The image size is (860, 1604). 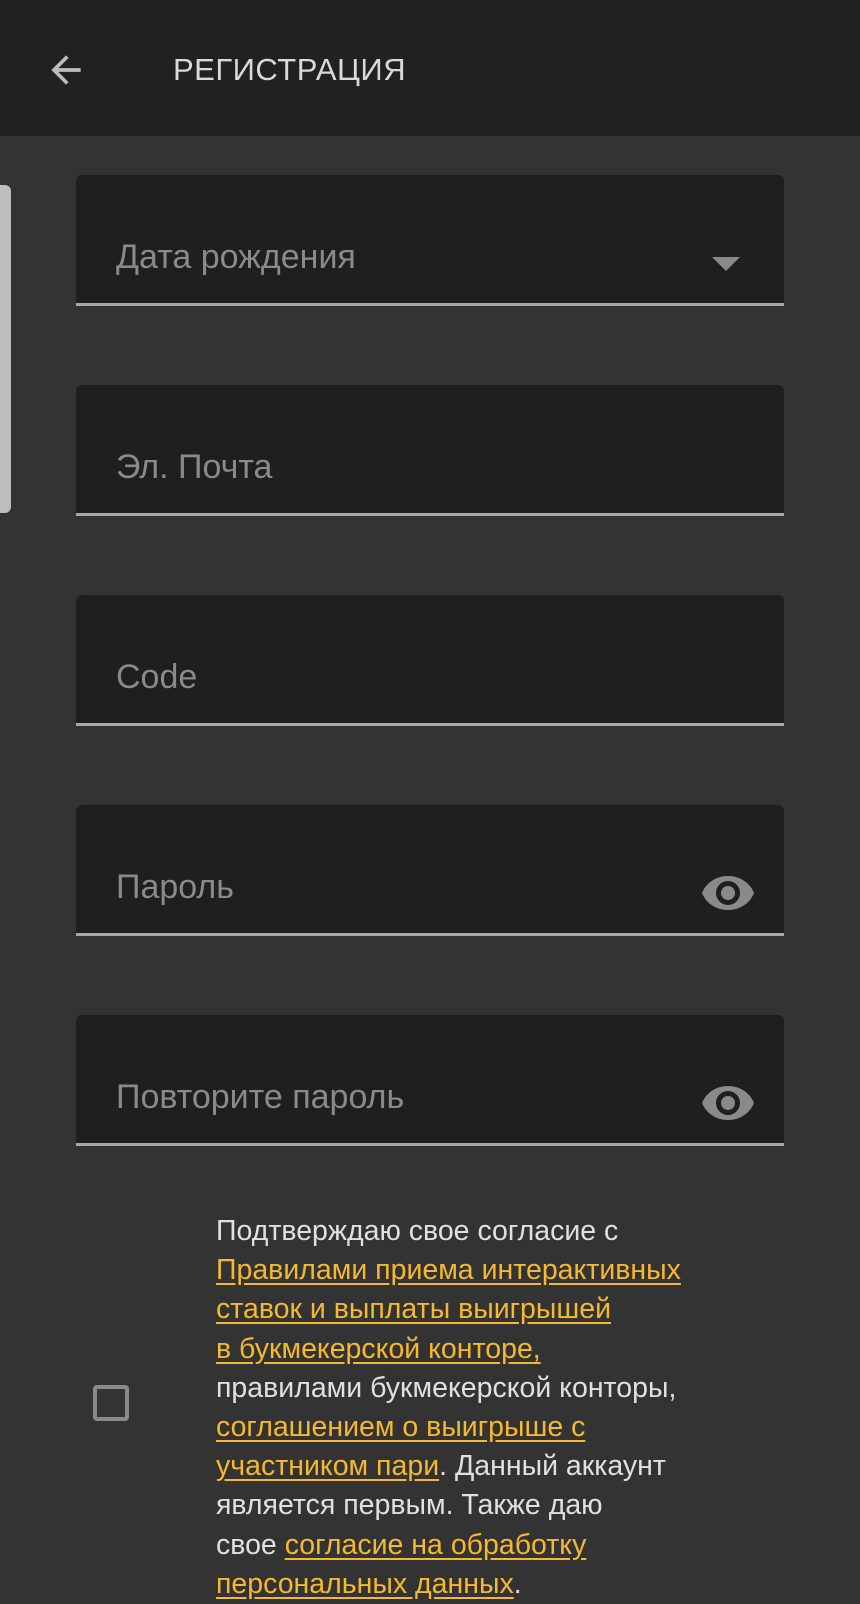 What do you see at coordinates (448, 1270) in the screenshot?
I see `betting-rules-link: Правилами приема интерактивных` at bounding box center [448, 1270].